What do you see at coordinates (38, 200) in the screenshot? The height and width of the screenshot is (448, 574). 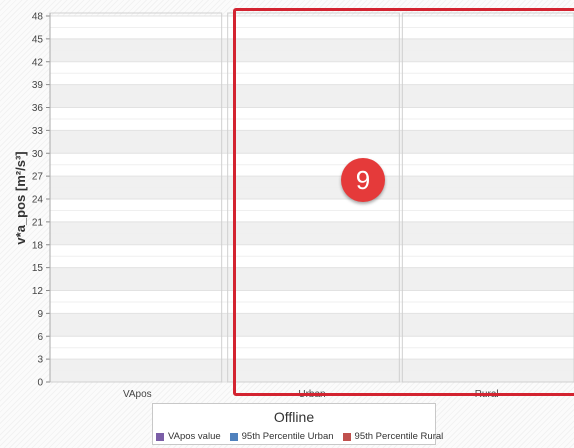 I see `y-tick-label: 24` at bounding box center [38, 200].